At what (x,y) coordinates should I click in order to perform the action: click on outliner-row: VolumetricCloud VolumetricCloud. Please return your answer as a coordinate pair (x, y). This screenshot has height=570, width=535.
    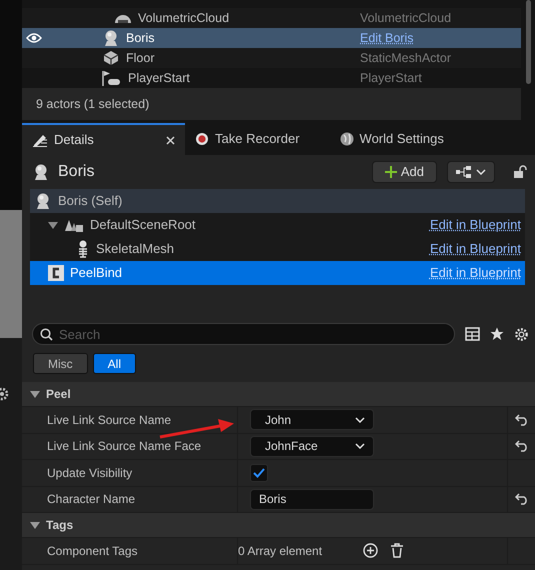
    Looking at the image, I should click on (271, 18).